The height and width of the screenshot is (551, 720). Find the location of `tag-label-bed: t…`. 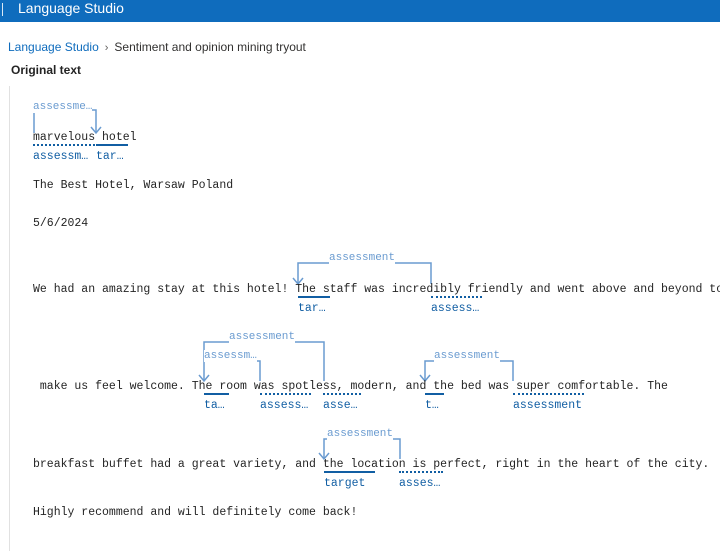

tag-label-bed: t… is located at coordinates (432, 406).